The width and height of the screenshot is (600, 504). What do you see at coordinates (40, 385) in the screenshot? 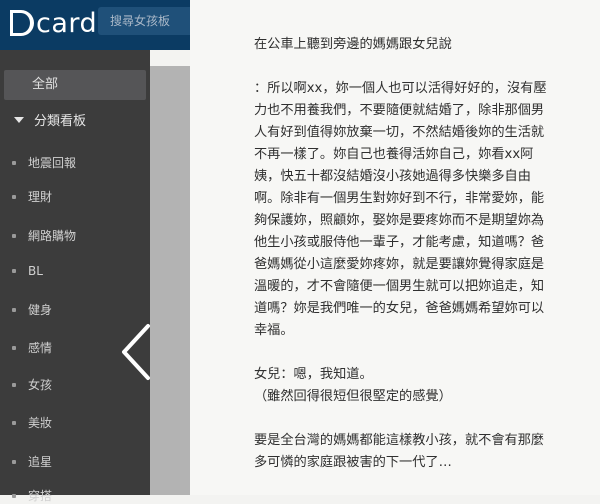
I see `sidebar-item-label: 女孩` at bounding box center [40, 385].